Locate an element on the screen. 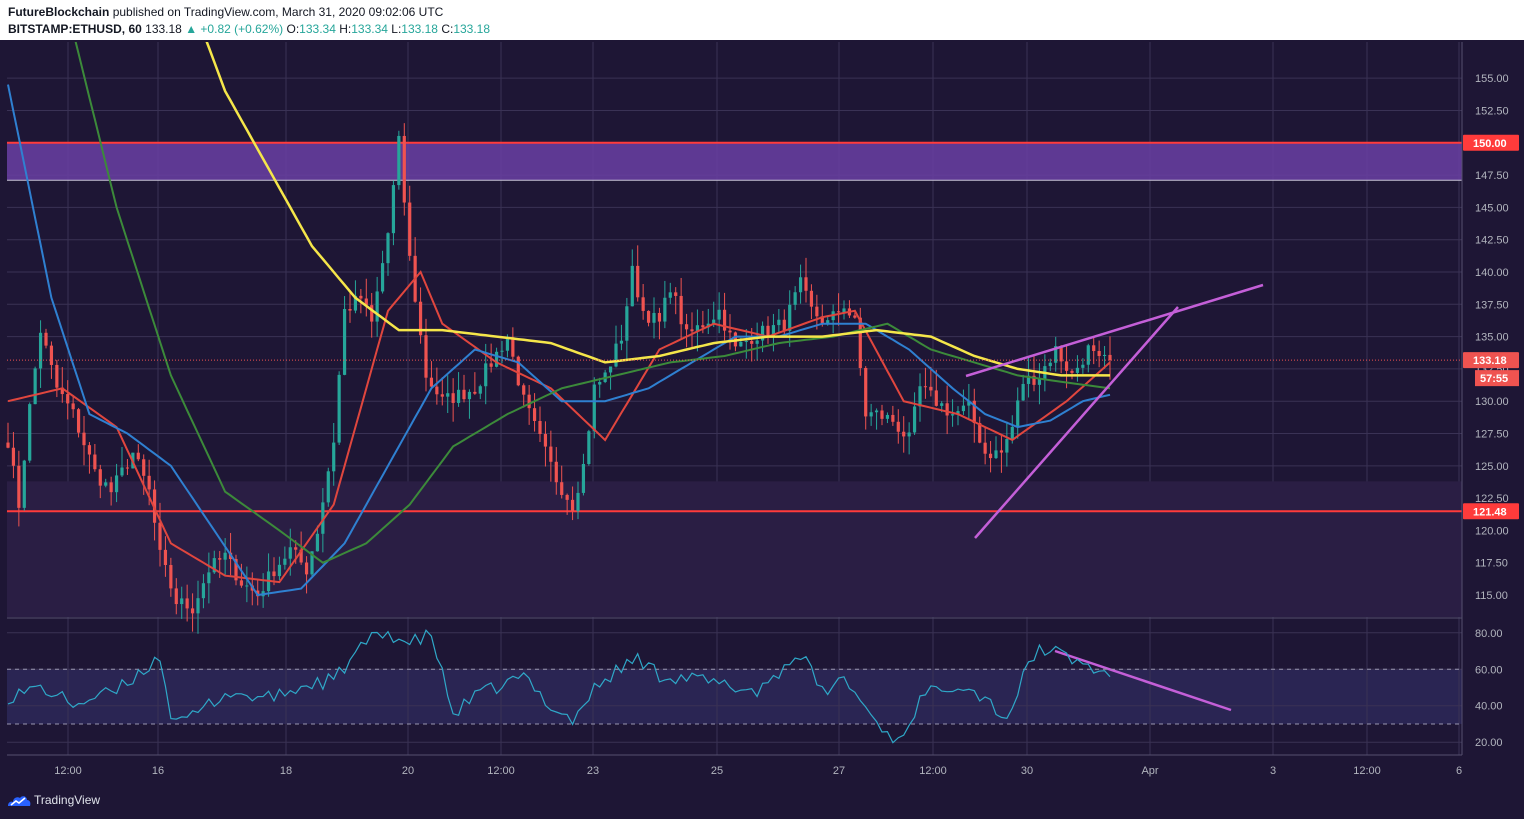 The height and width of the screenshot is (819, 1524). tradingview-brand: TradingView is located at coordinates (67, 800).